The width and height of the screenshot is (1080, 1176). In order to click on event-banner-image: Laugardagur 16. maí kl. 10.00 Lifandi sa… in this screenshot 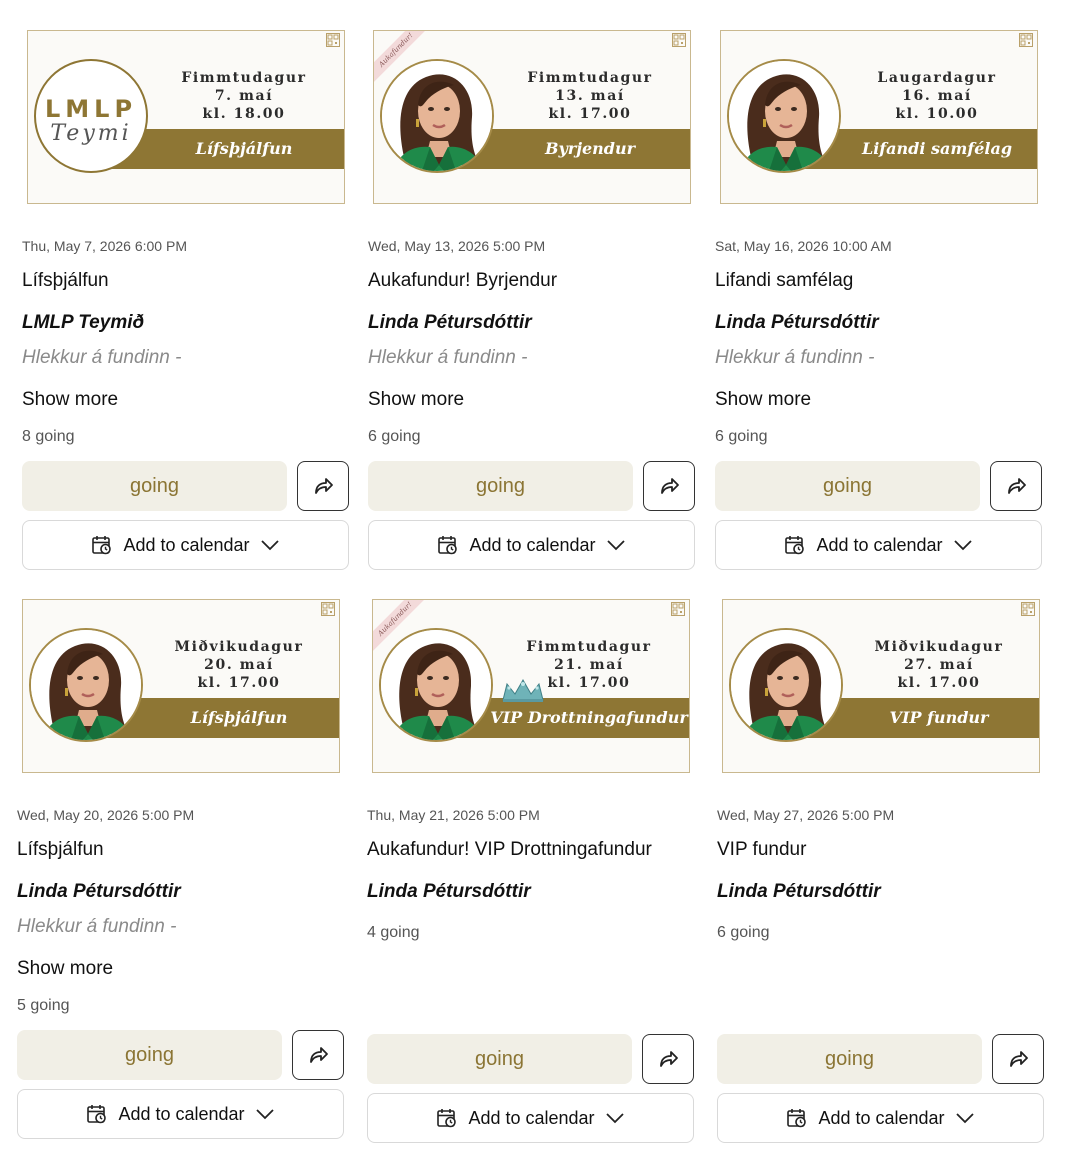, I will do `click(879, 117)`.